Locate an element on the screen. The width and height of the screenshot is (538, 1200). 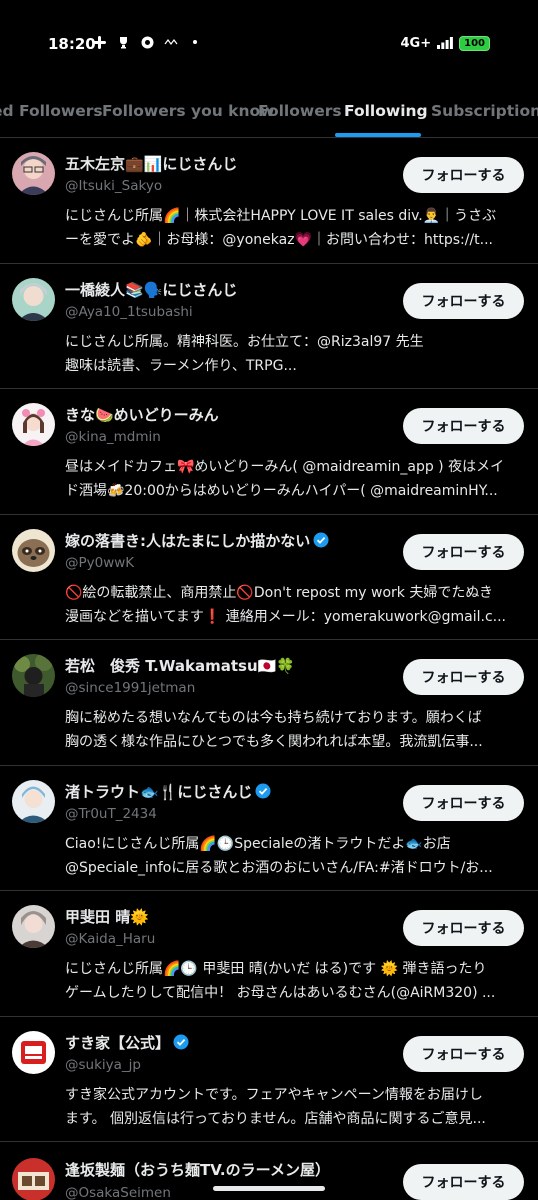
user-name: すき家【公式】 is located at coordinates (118, 1042).